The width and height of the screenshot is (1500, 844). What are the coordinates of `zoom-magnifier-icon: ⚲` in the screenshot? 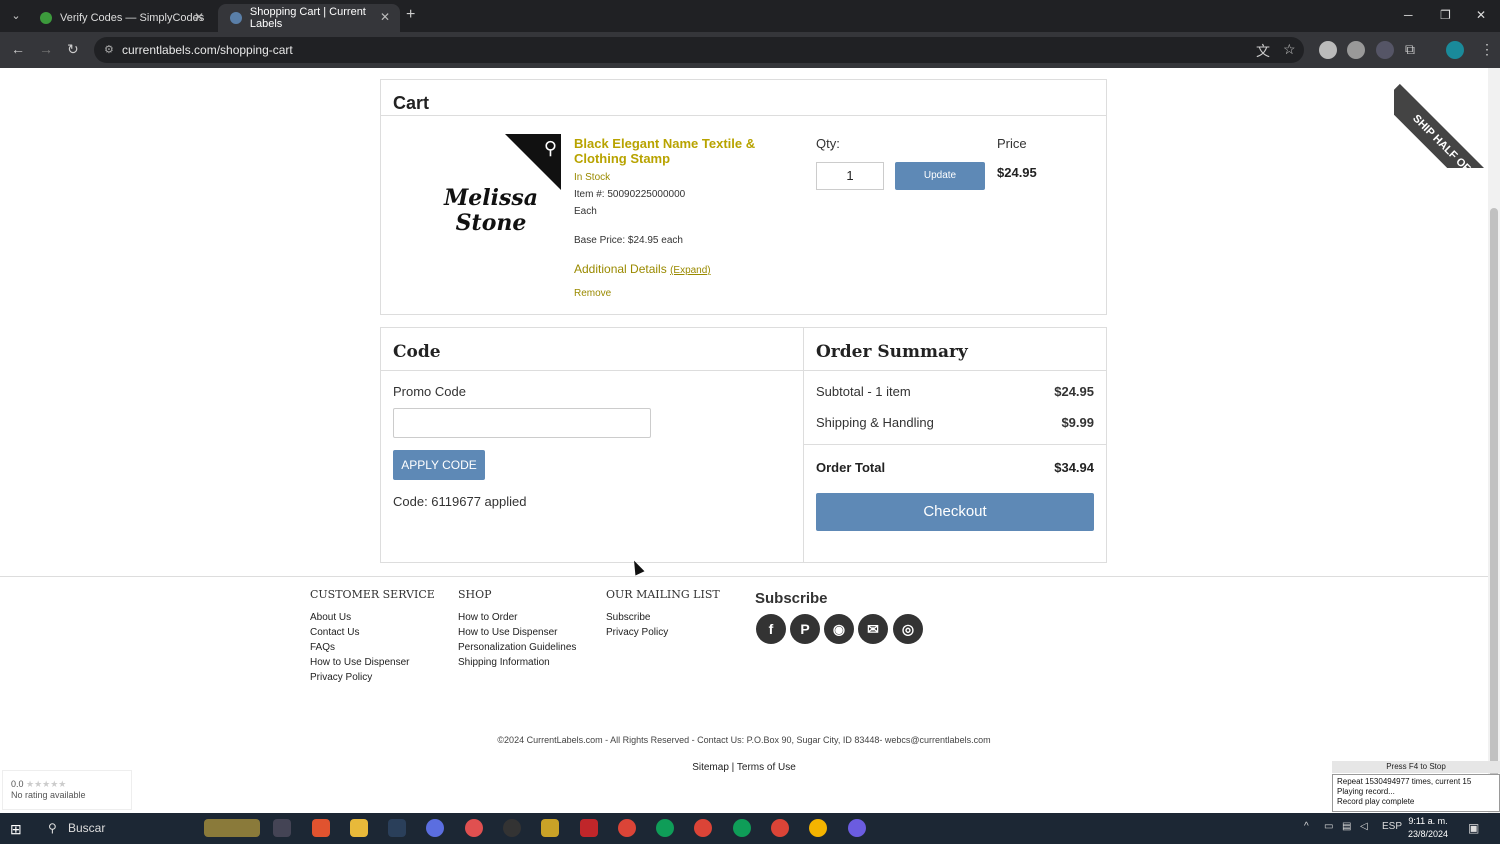 It's located at (550, 148).